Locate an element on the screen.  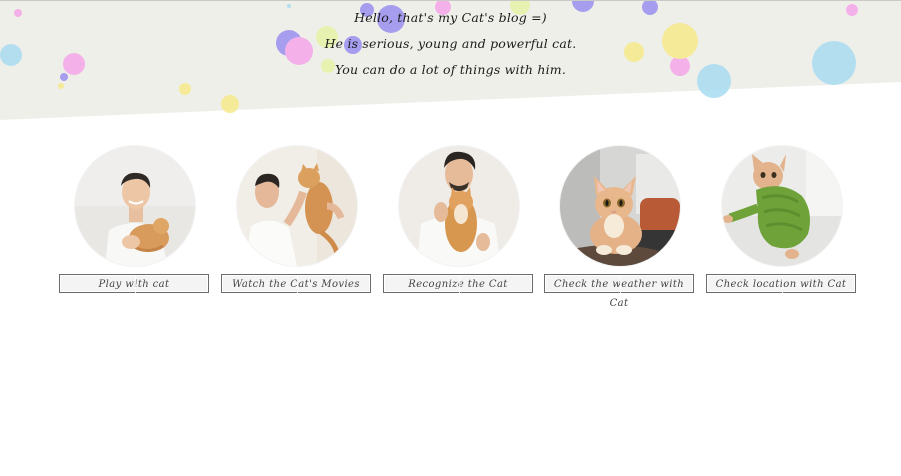
watch-movies-label: Watch the Cat's Movies is located at coordinates (296, 284).